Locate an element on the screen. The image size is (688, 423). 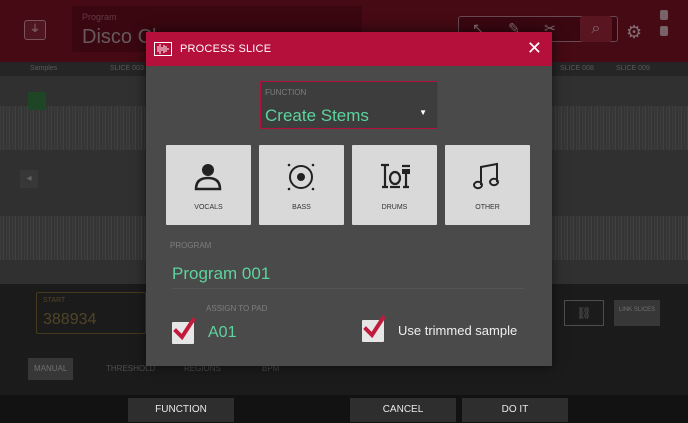
do-it-button: DO IT is located at coordinates (515, 410).